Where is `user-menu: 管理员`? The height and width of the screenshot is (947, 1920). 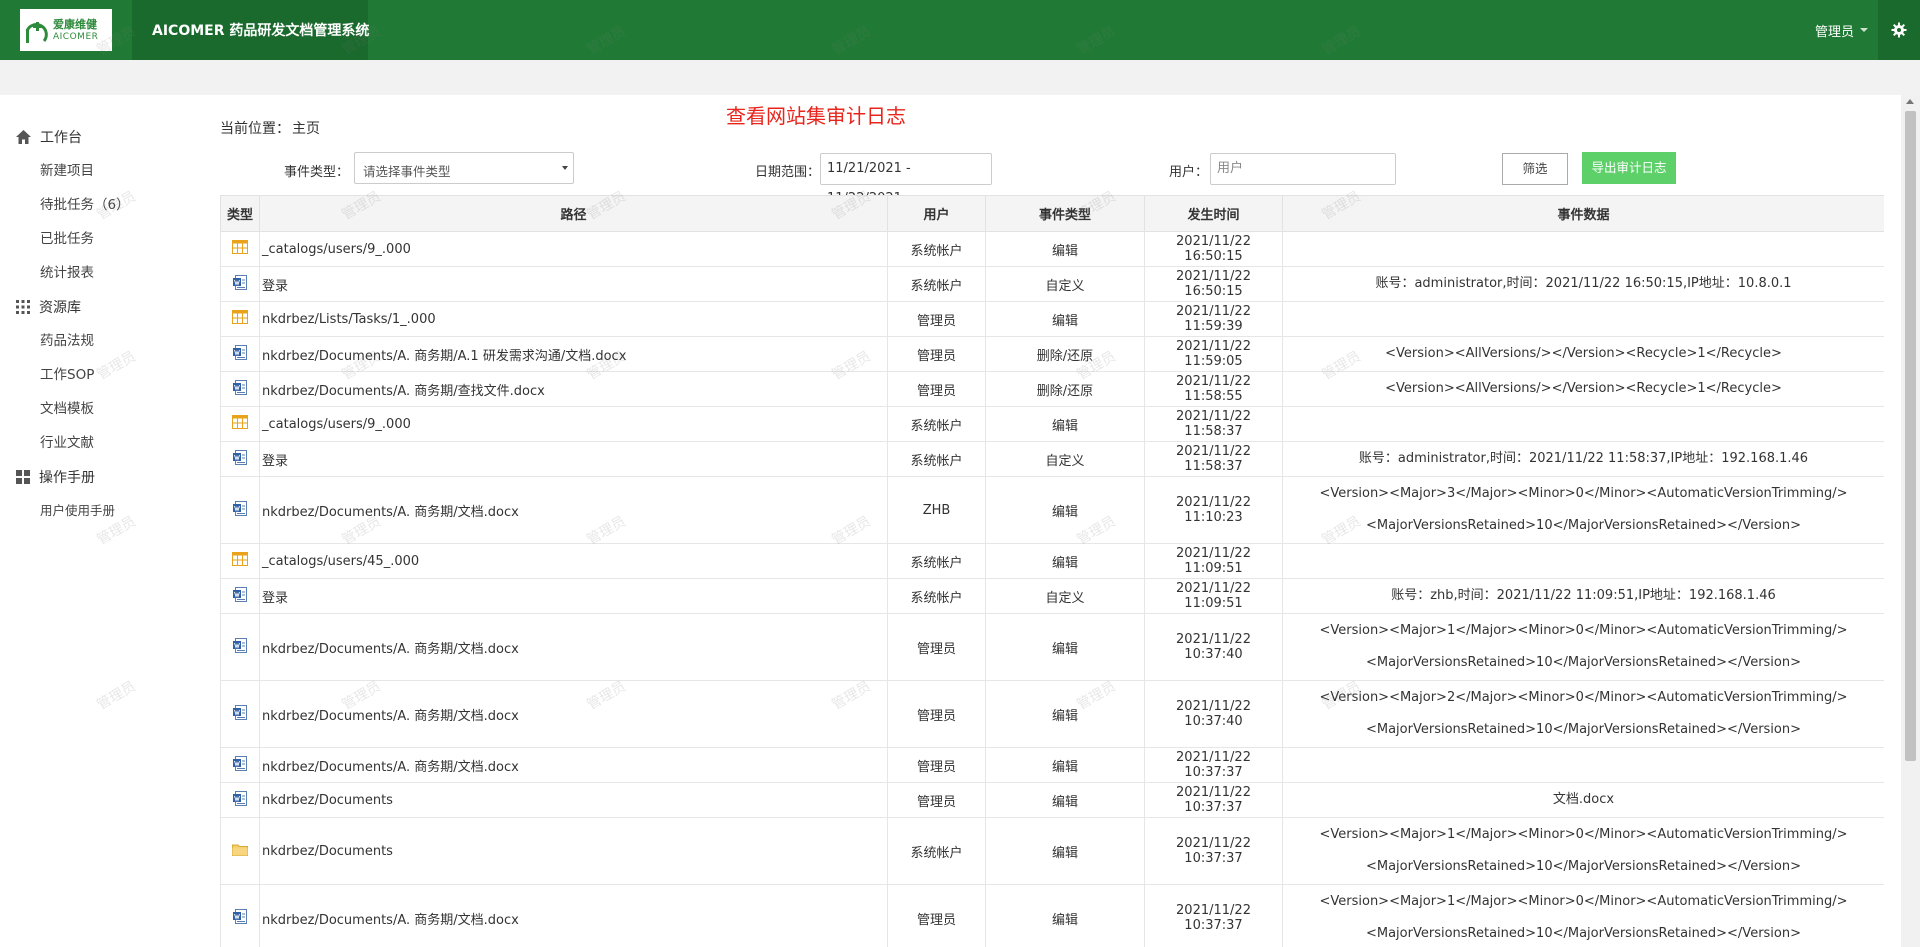
user-menu: 管理员 is located at coordinates (1841, 30).